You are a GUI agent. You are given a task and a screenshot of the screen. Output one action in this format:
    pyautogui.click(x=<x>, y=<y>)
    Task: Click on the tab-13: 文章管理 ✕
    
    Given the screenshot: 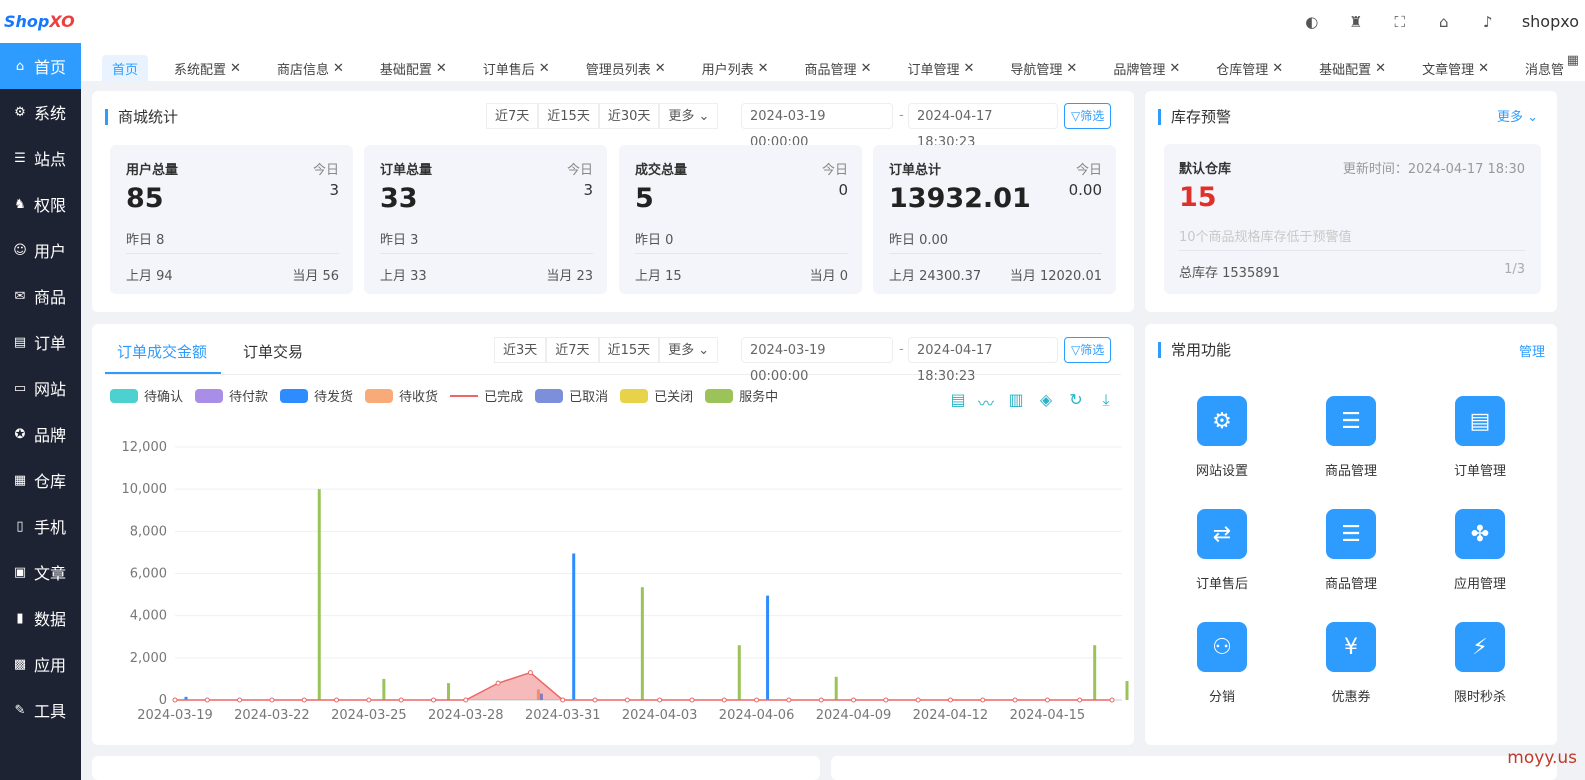 What is the action you would take?
    pyautogui.click(x=1455, y=68)
    